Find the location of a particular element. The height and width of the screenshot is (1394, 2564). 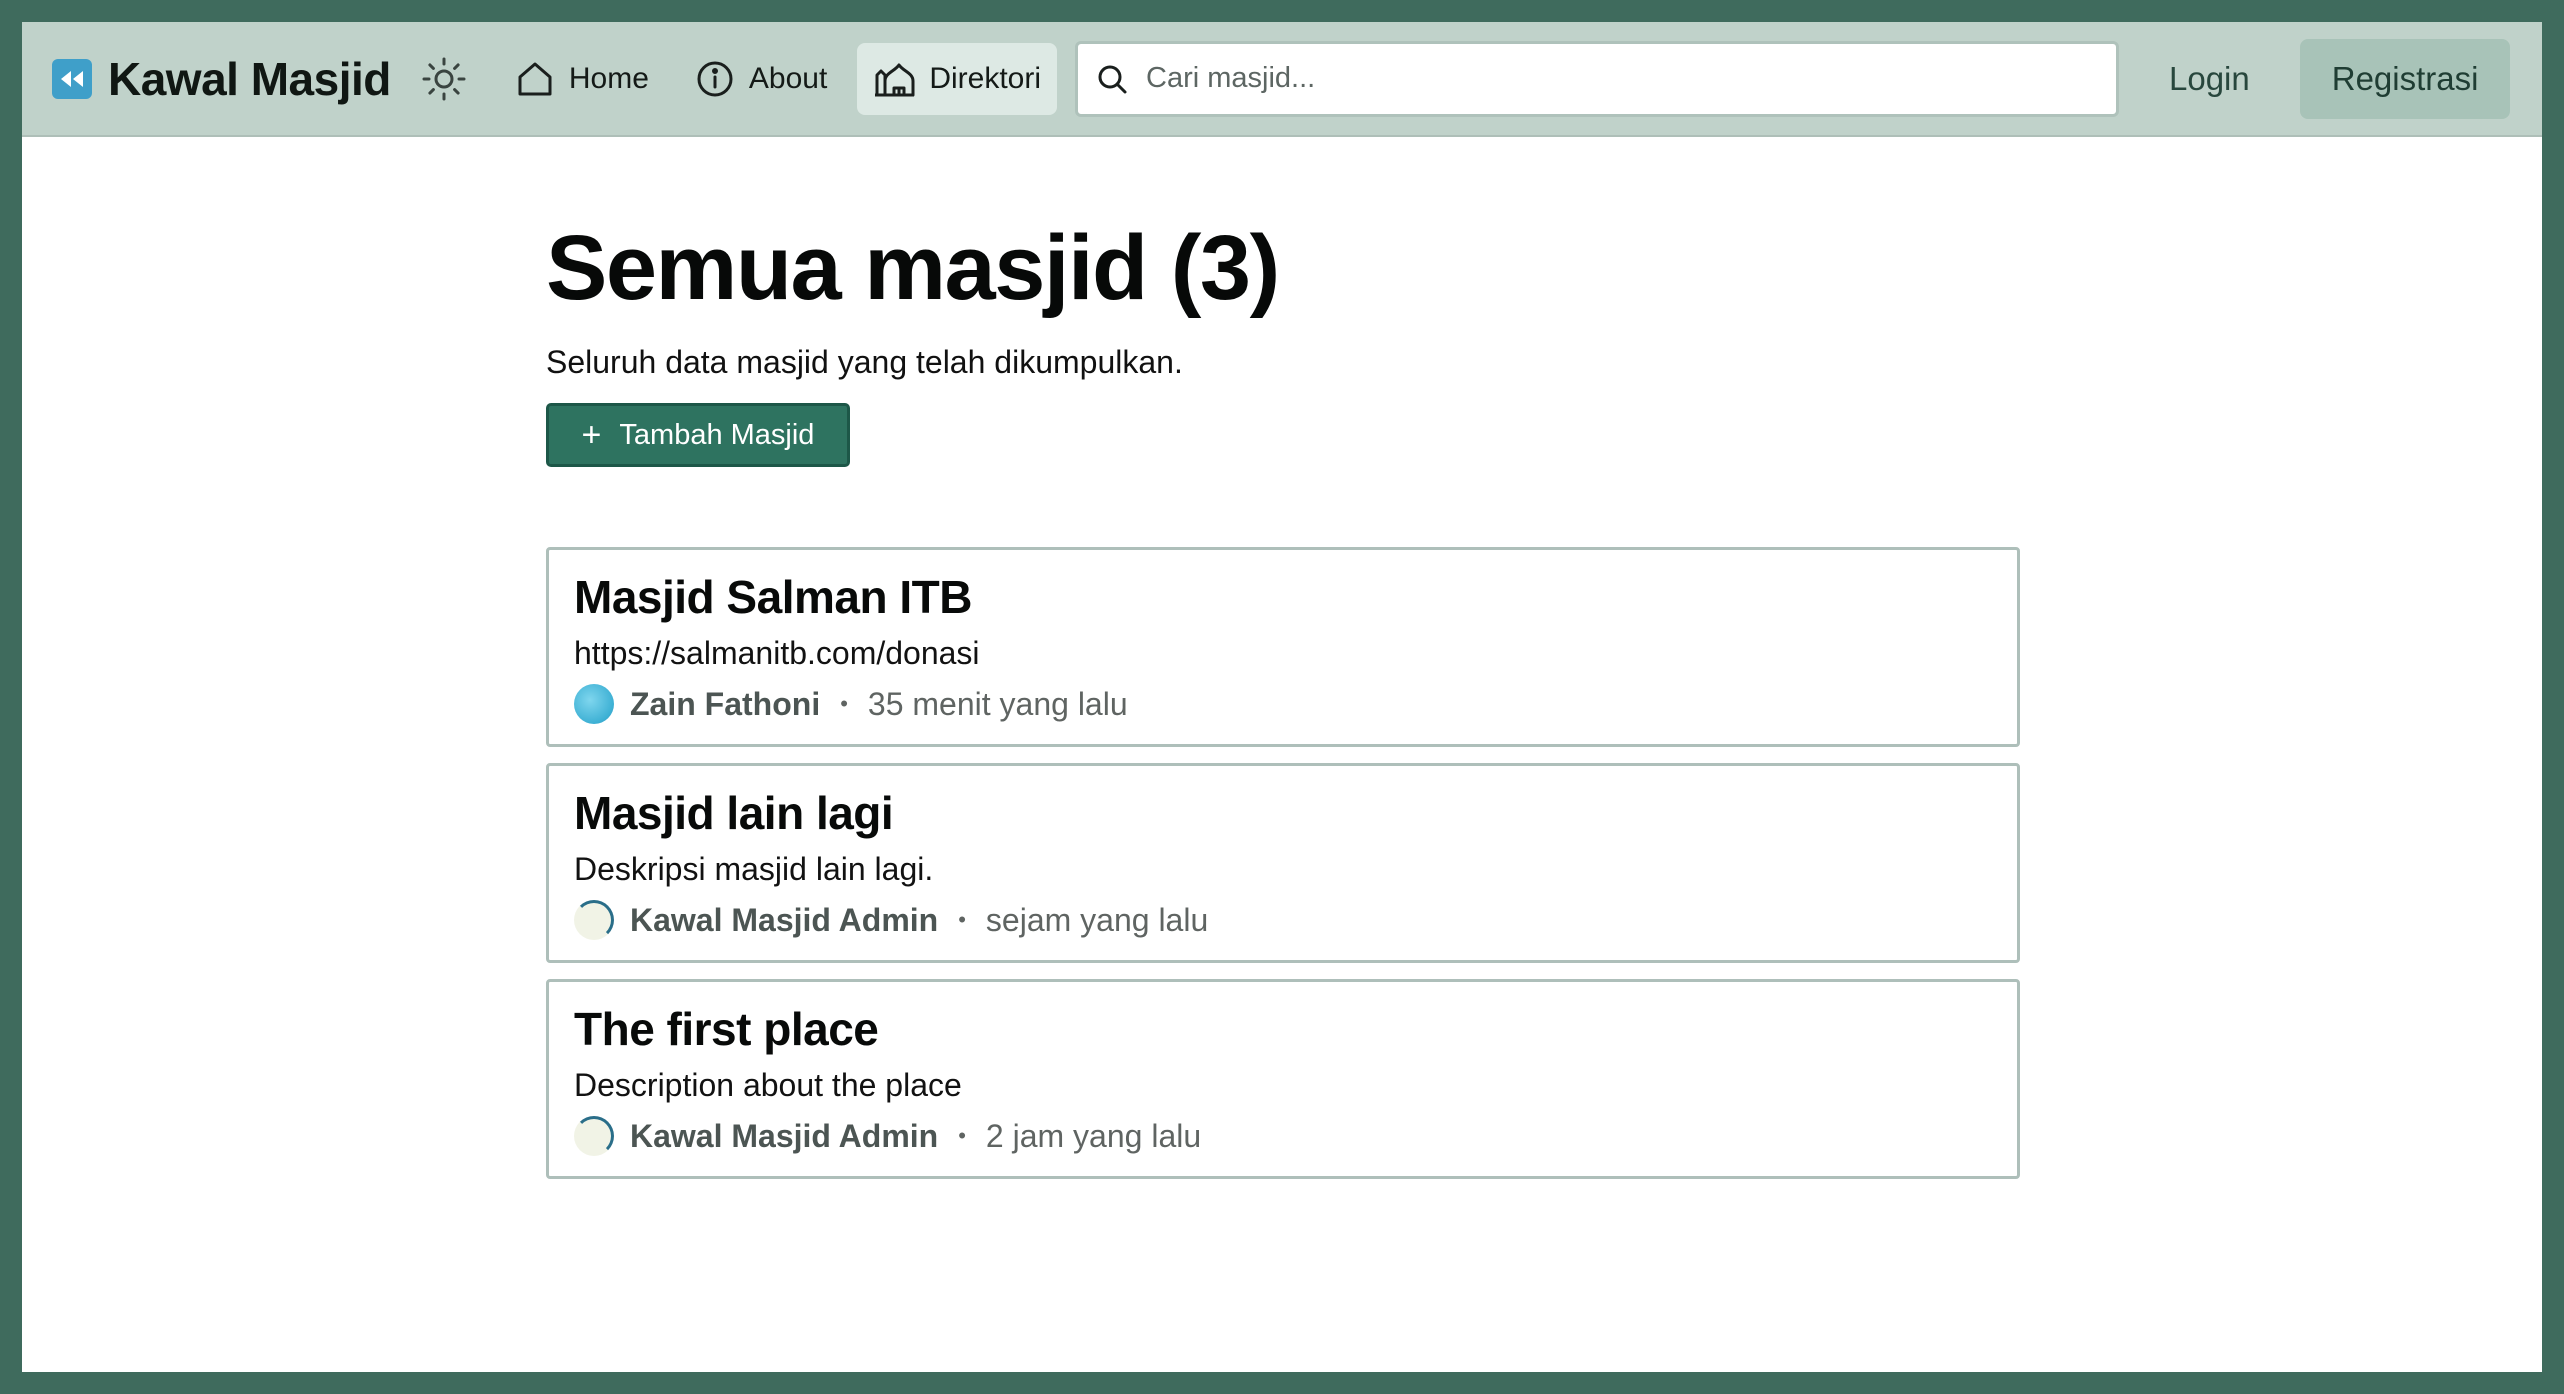

search-icon is located at coordinates (1112, 79).